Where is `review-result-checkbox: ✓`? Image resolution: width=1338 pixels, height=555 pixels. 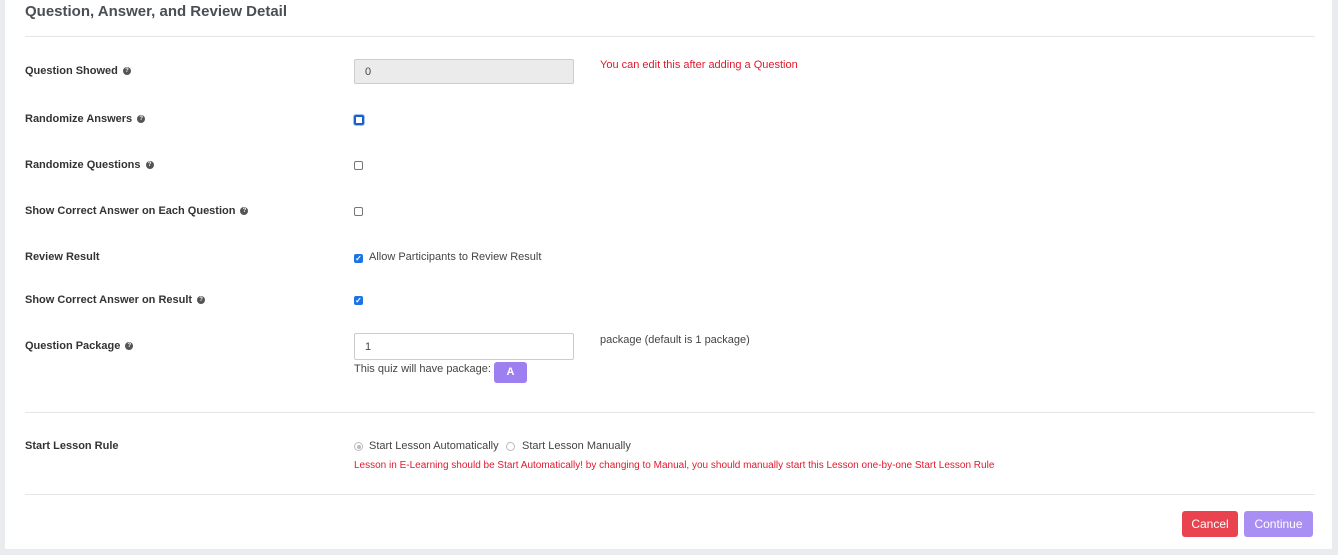
review-result-checkbox: ✓ is located at coordinates (358, 258).